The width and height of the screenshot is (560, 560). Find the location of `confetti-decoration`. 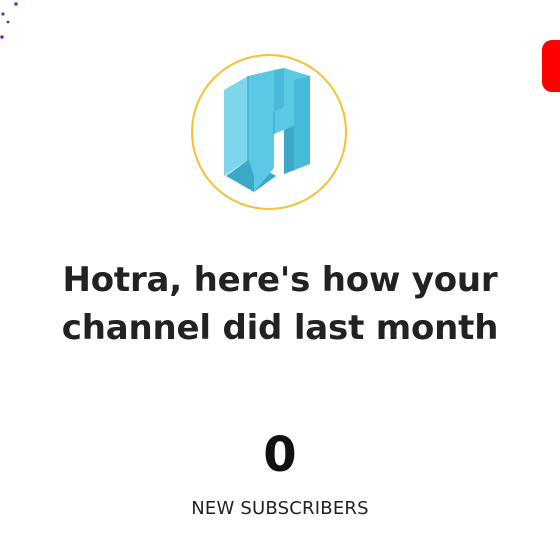

confetti-decoration is located at coordinates (9, 20).